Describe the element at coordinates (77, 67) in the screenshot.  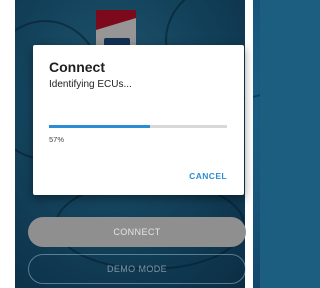
I see `dialog-title: Connect` at that location.